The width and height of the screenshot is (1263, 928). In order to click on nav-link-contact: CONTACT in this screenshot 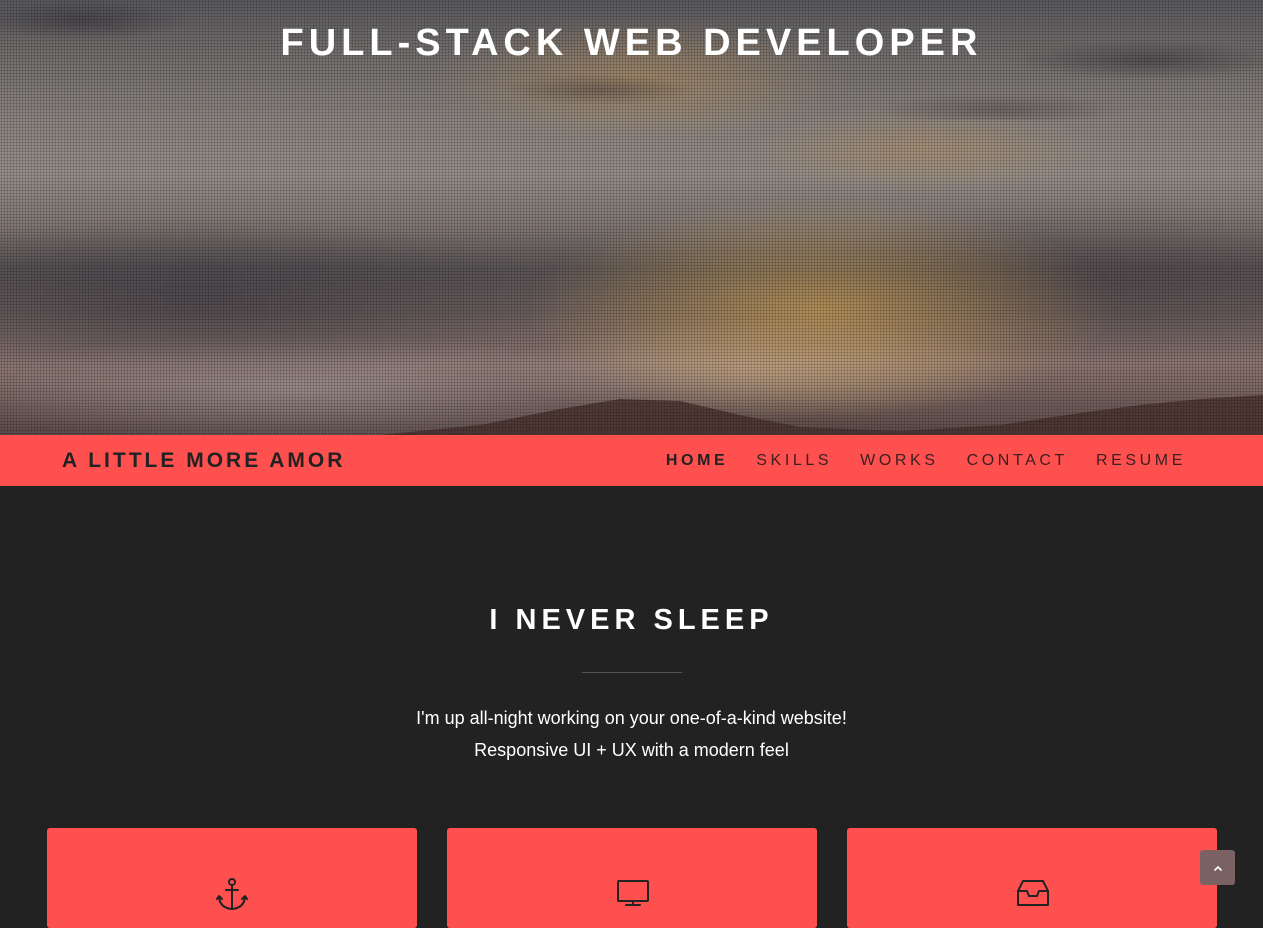, I will do `click(1017, 461)`.